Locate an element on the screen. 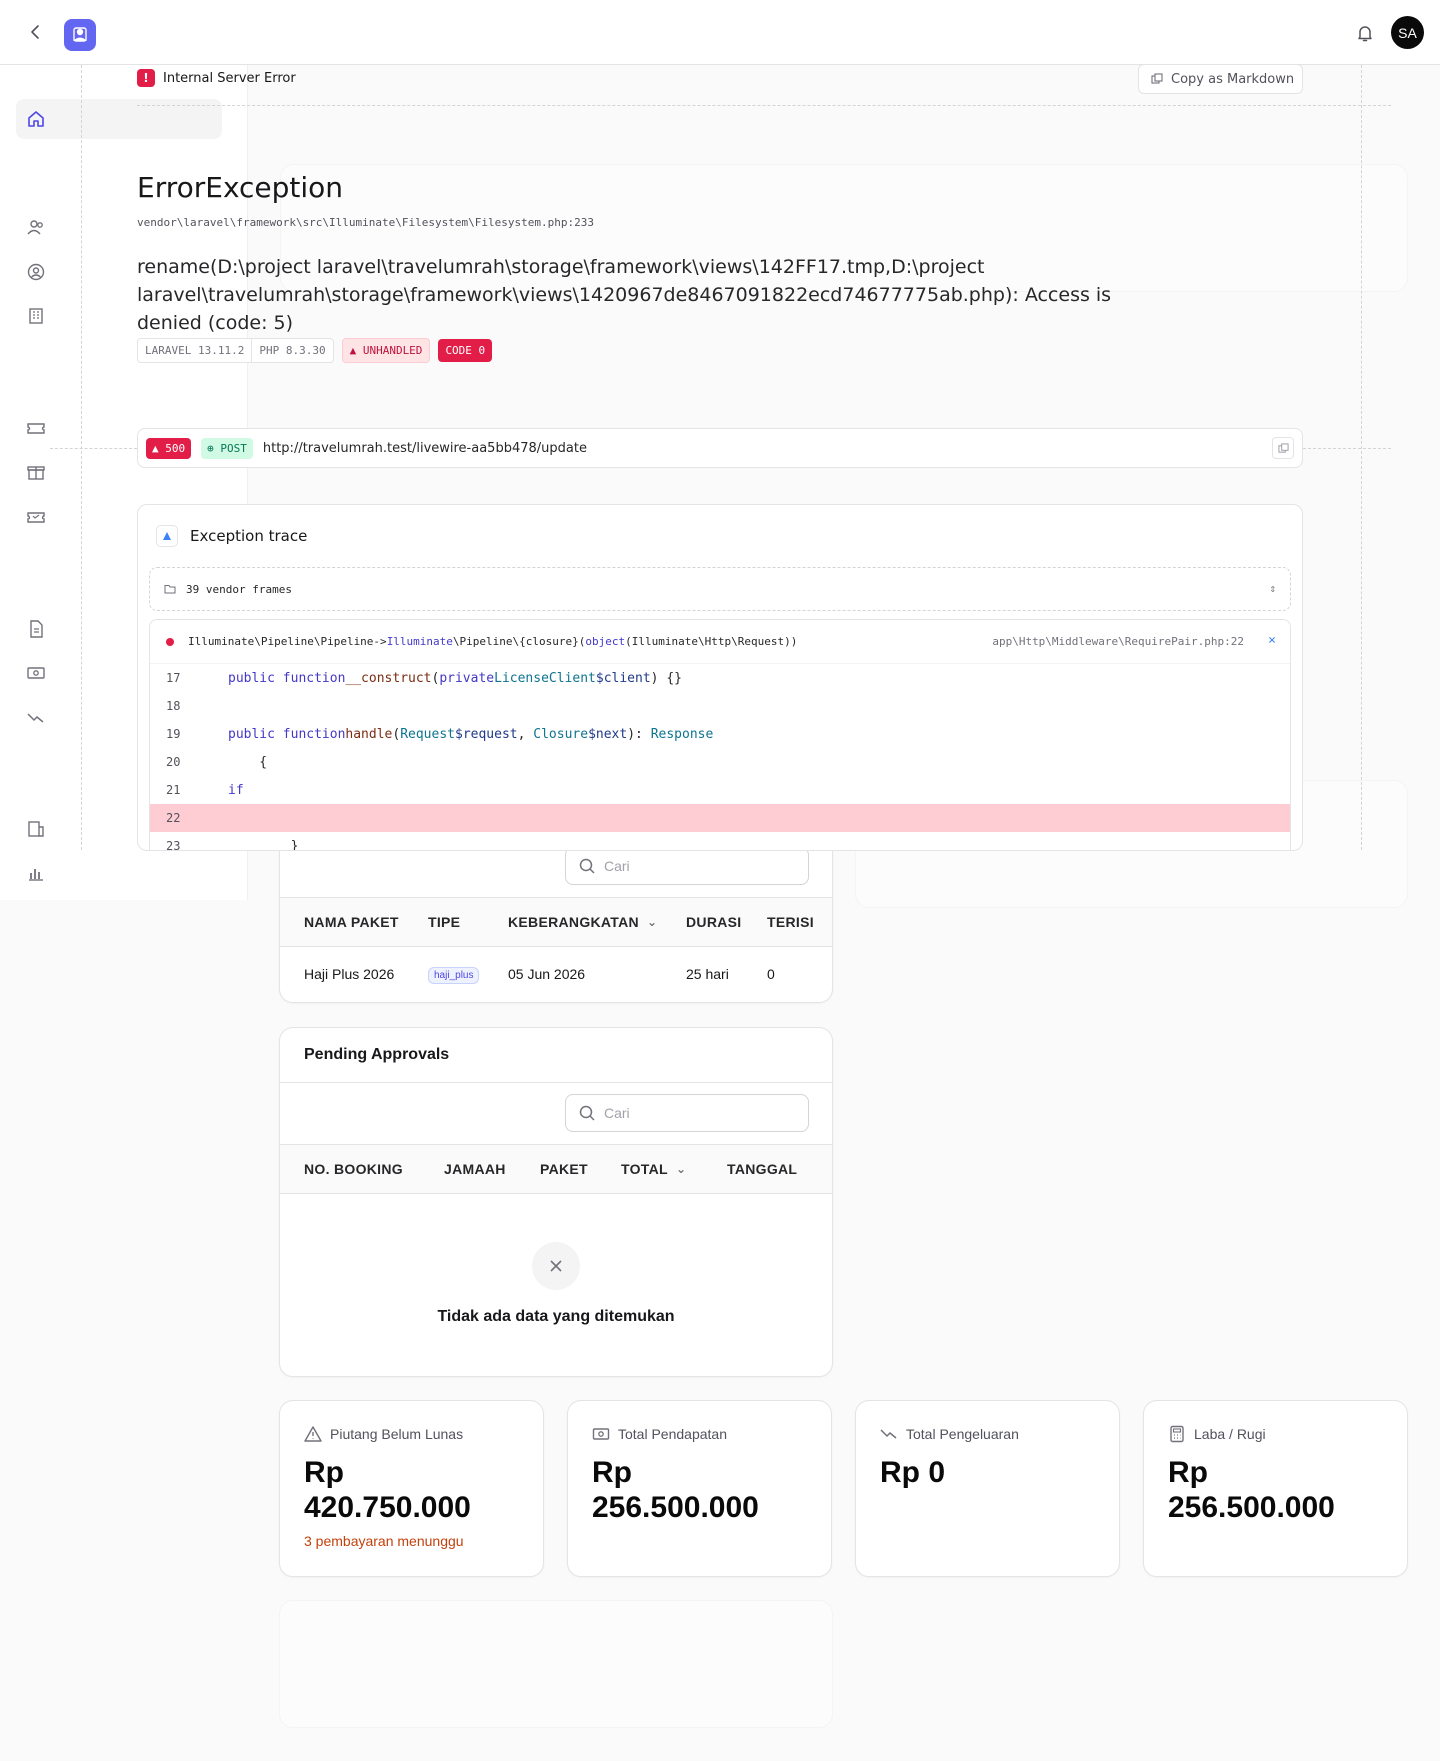  departures-search-field is located at coordinates (687, 866).